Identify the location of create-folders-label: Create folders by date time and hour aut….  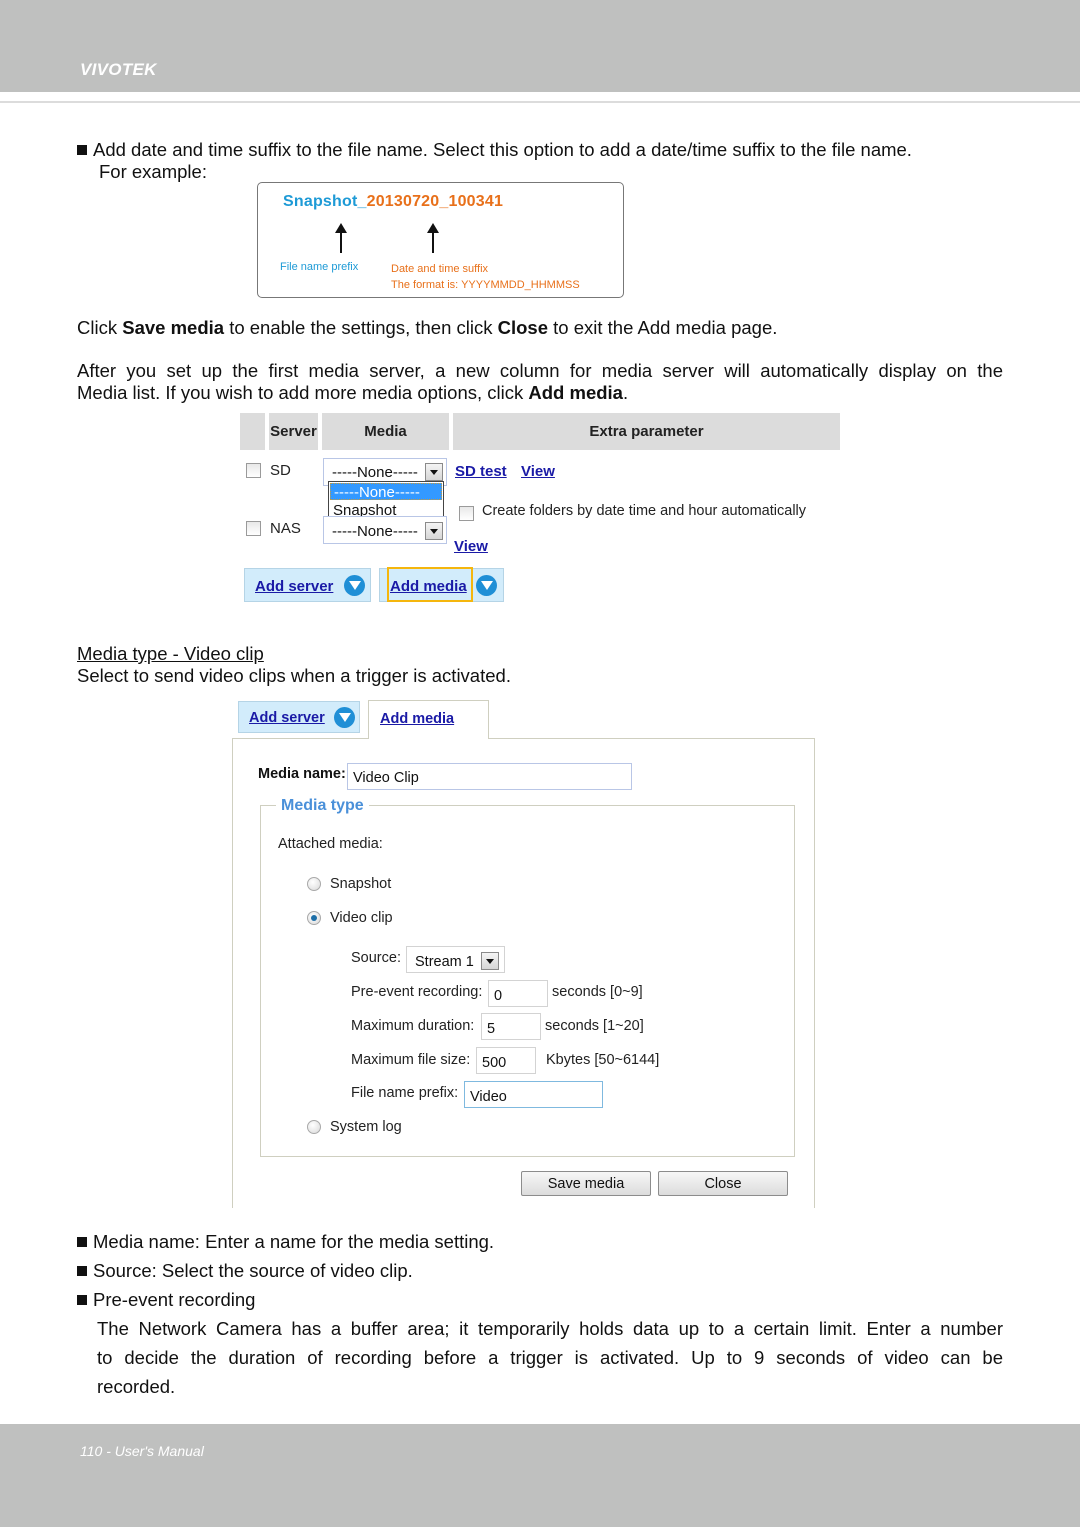
(644, 511).